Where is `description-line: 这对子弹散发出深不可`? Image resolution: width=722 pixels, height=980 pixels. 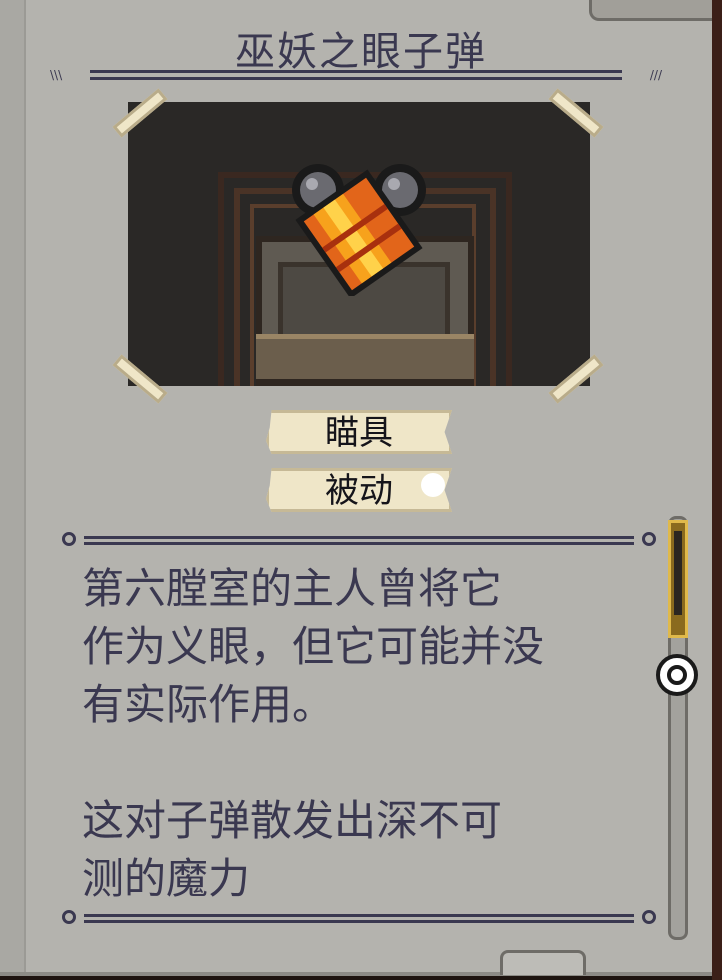 description-line: 这对子弹散发出深不可 is located at coordinates (292, 820).